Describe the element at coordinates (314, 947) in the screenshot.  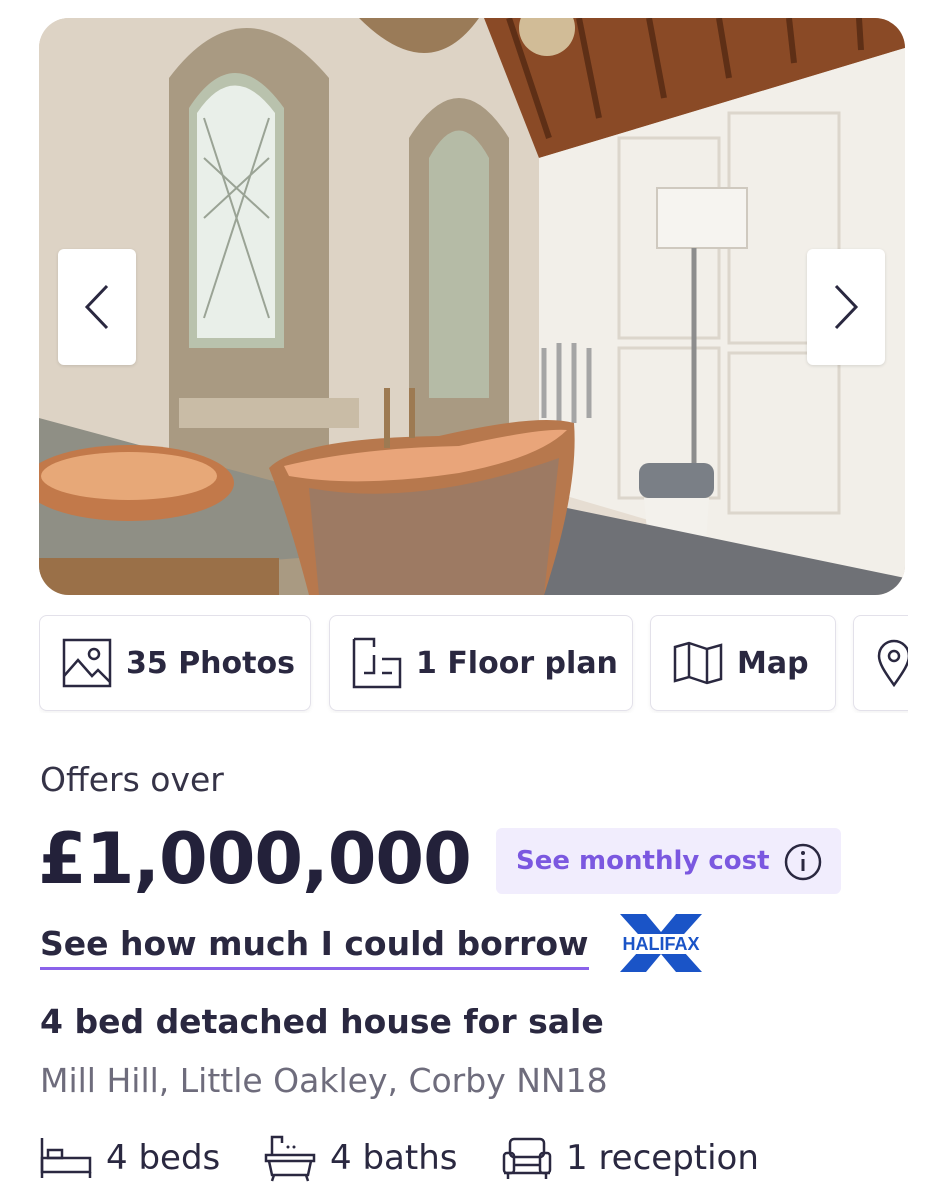
I see `borrow-calculator-link: See how much I could borrow` at that location.